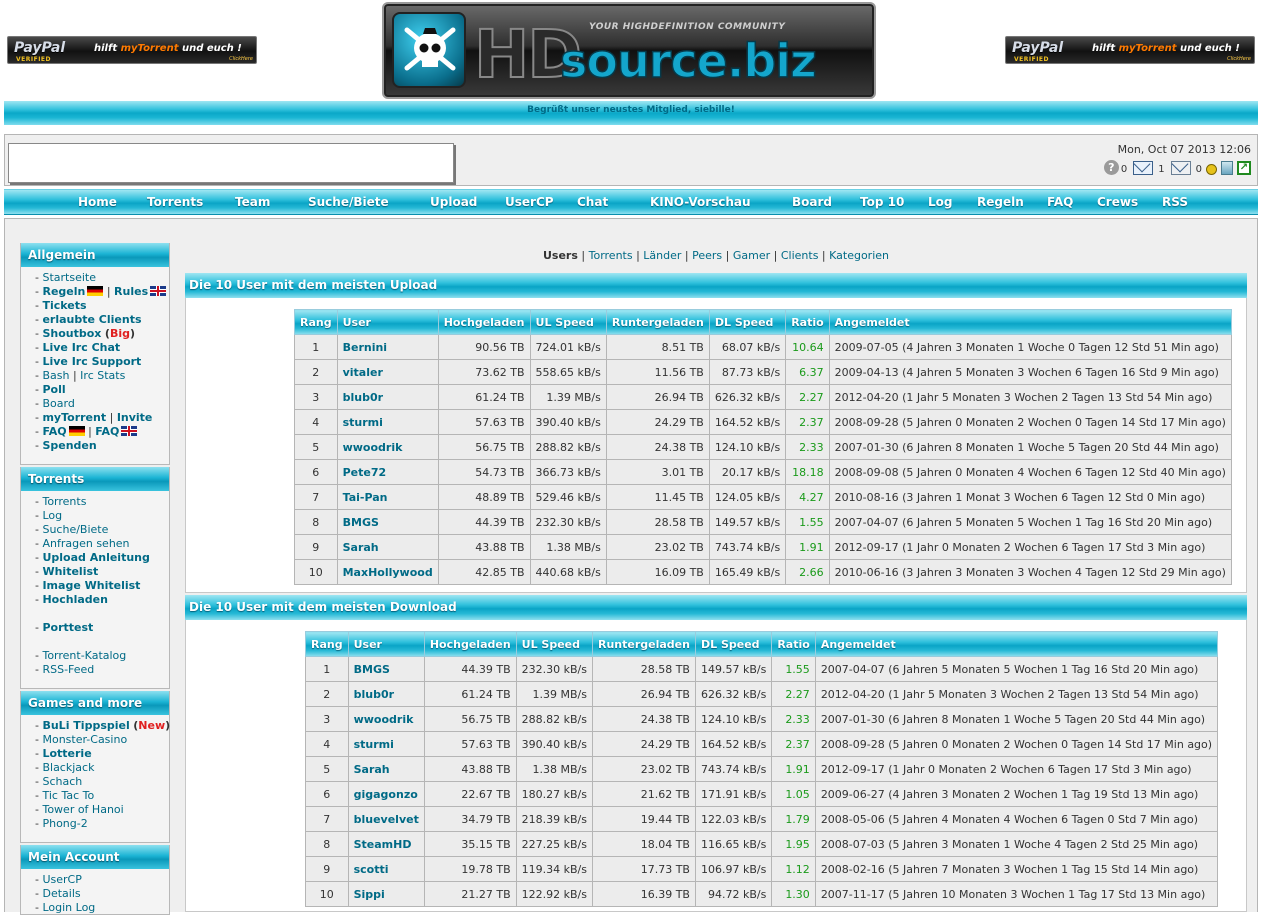 The height and width of the screenshot is (921, 1262). What do you see at coordinates (1175, 202) in the screenshot?
I see `nav-rss: RSS` at bounding box center [1175, 202].